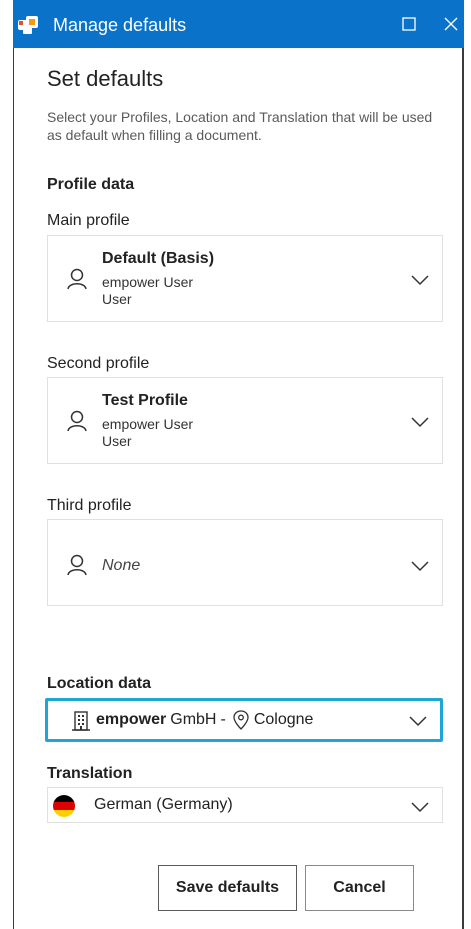 The height and width of the screenshot is (929, 471). I want to click on third-profile-select: None, so click(245, 562).